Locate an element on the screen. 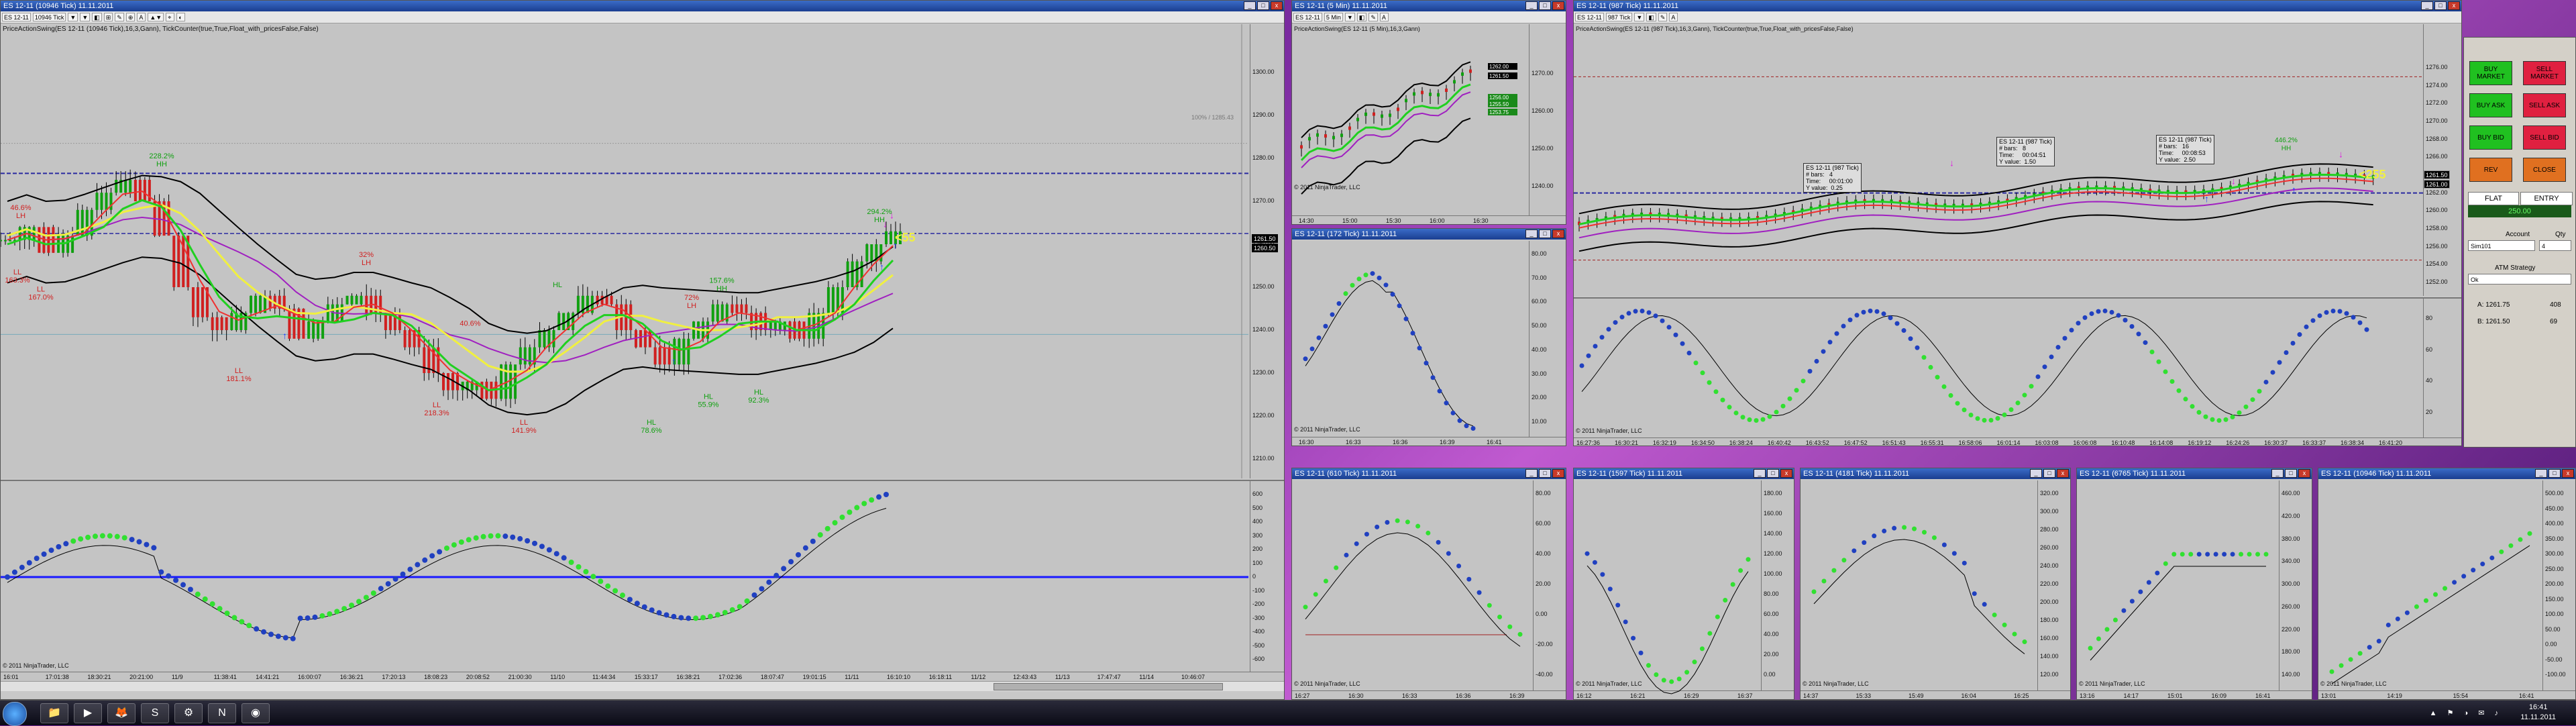 This screenshot has height=726, width=2576. value-axis: 80.00 70.00 60.00 50.00 40.00 30.00 20.00 10.00 is located at coordinates (1547, 339).